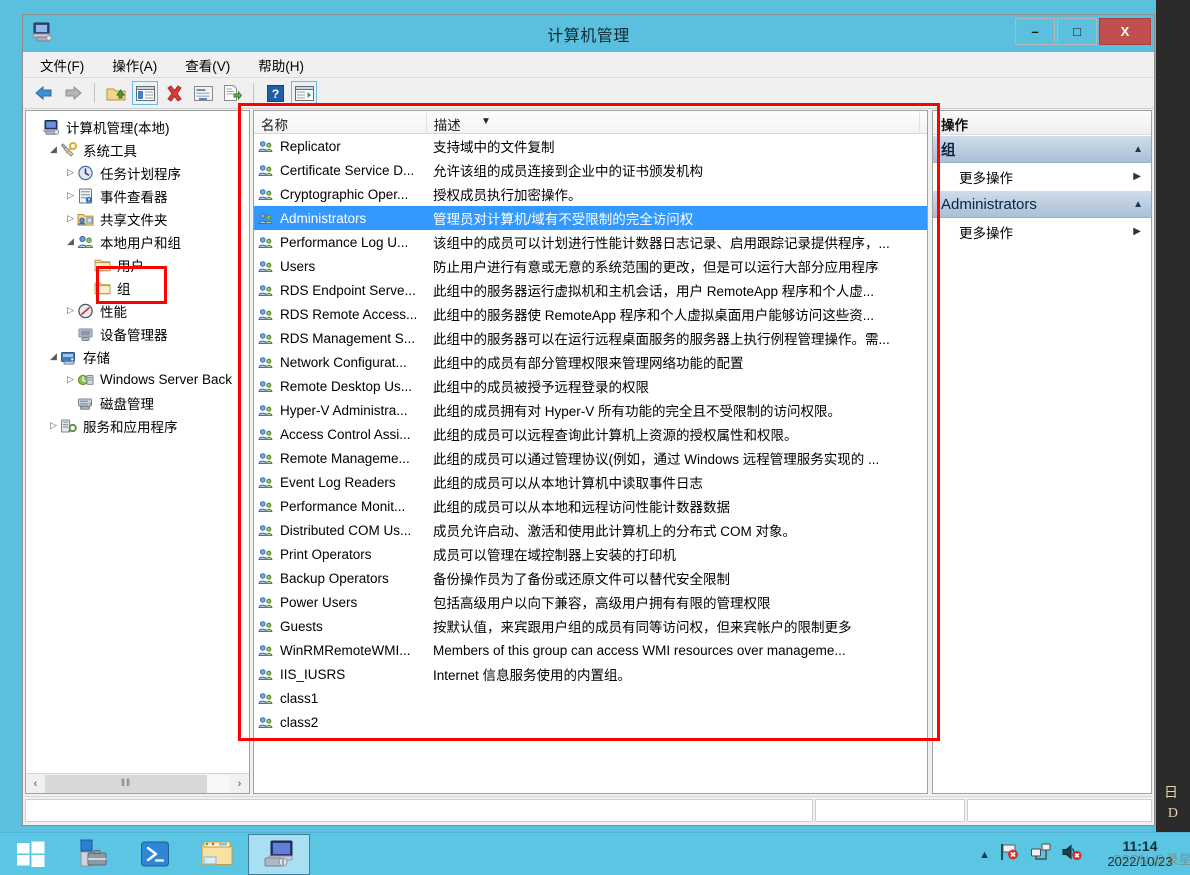 Image resolution: width=1190 pixels, height=875 pixels. Describe the element at coordinates (137, 149) in the screenshot. I see `tree-system-tools: ◢ 系统工具` at that location.